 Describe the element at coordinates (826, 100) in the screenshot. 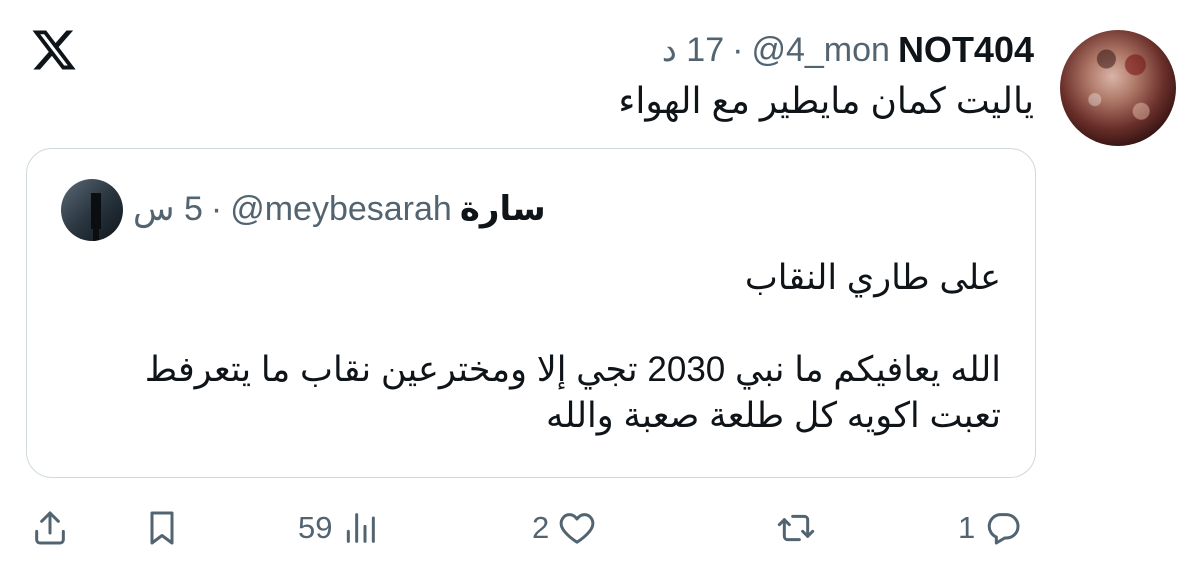

I see `post-text: ياليت كمان مايطير مع الهواء` at that location.